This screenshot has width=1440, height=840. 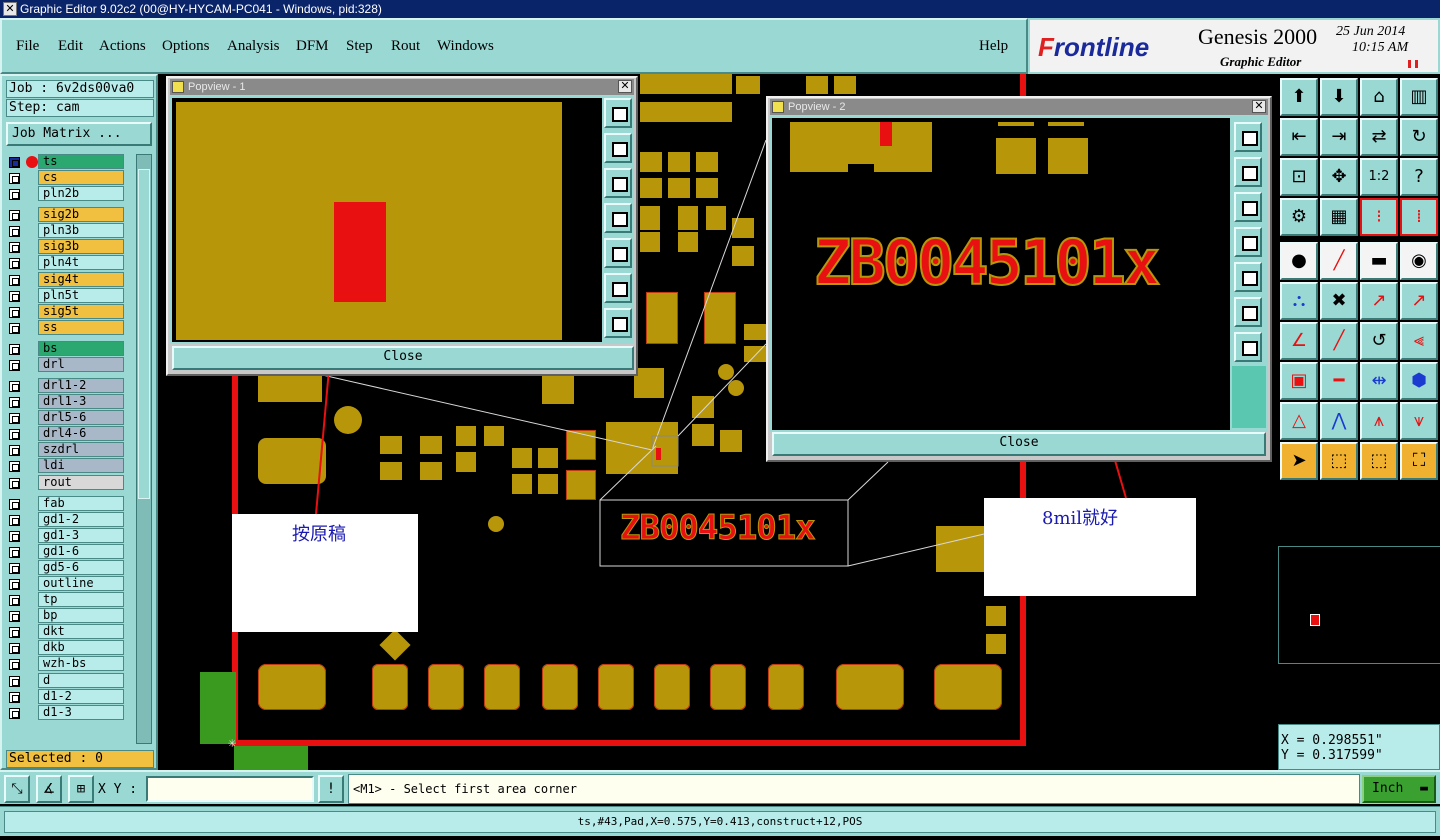 I want to click on layer-name: dkb, so click(x=81, y=648).